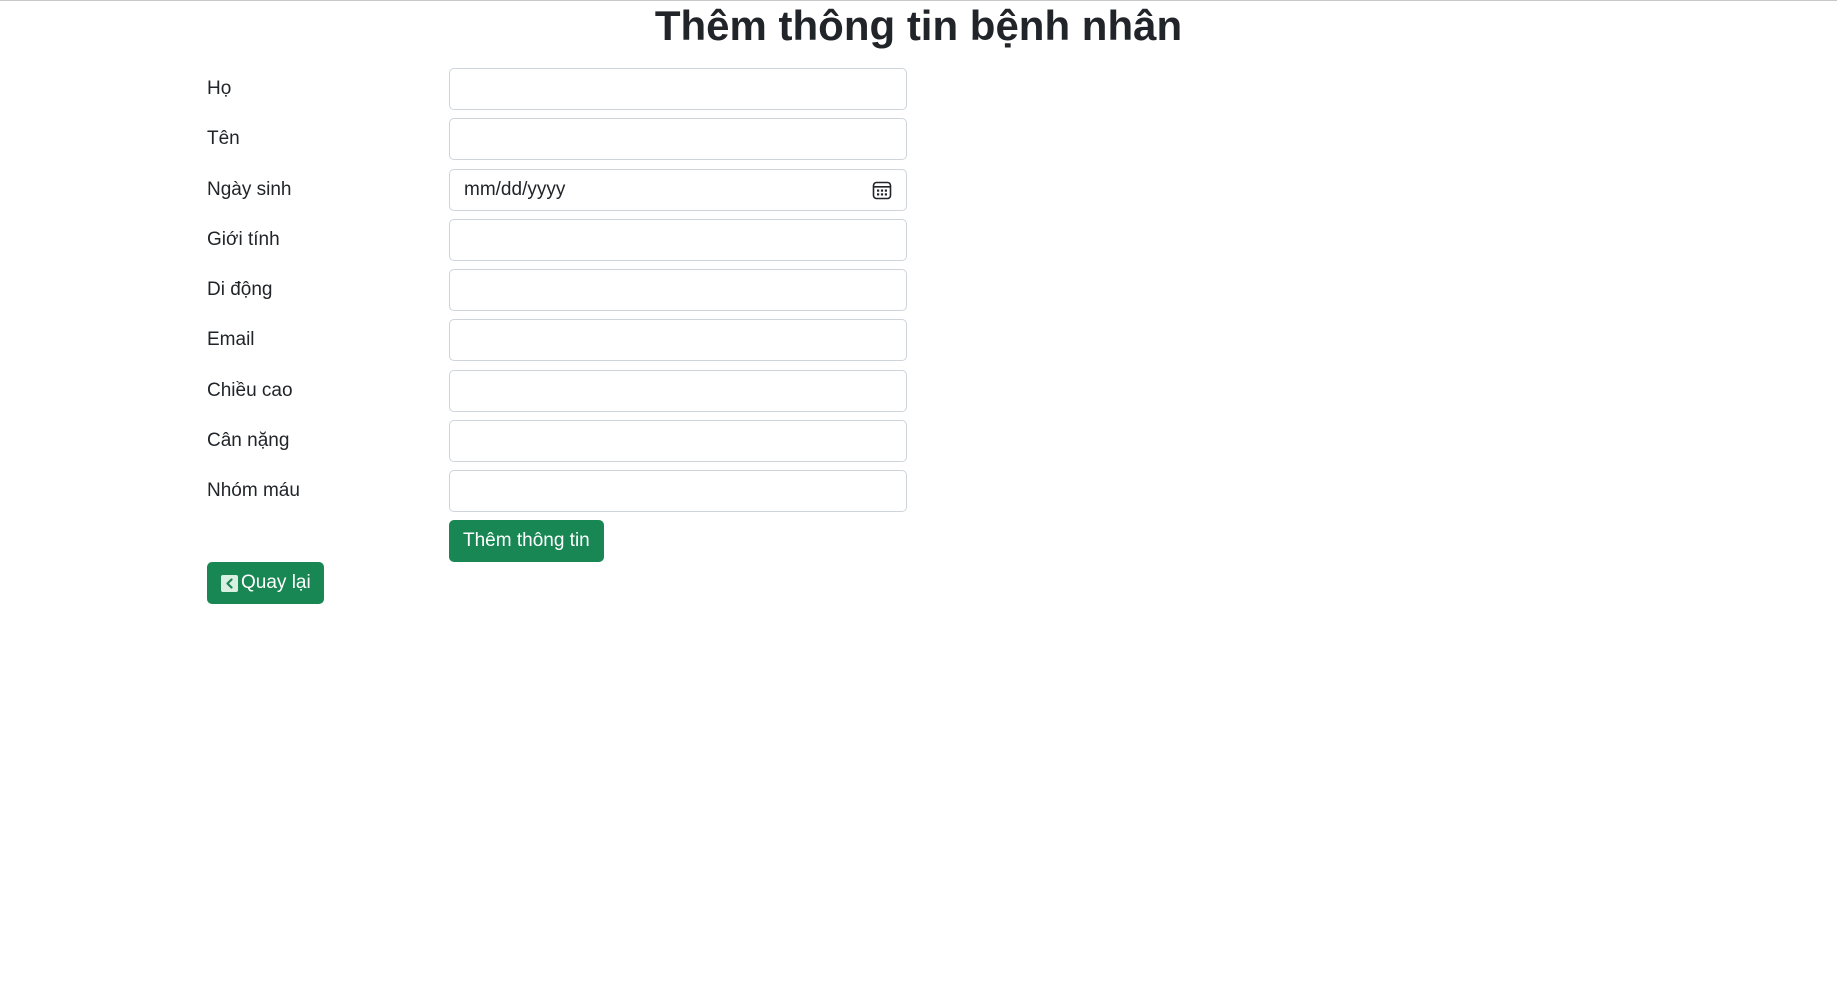 The width and height of the screenshot is (1837, 999). I want to click on gender-input, so click(678, 239).